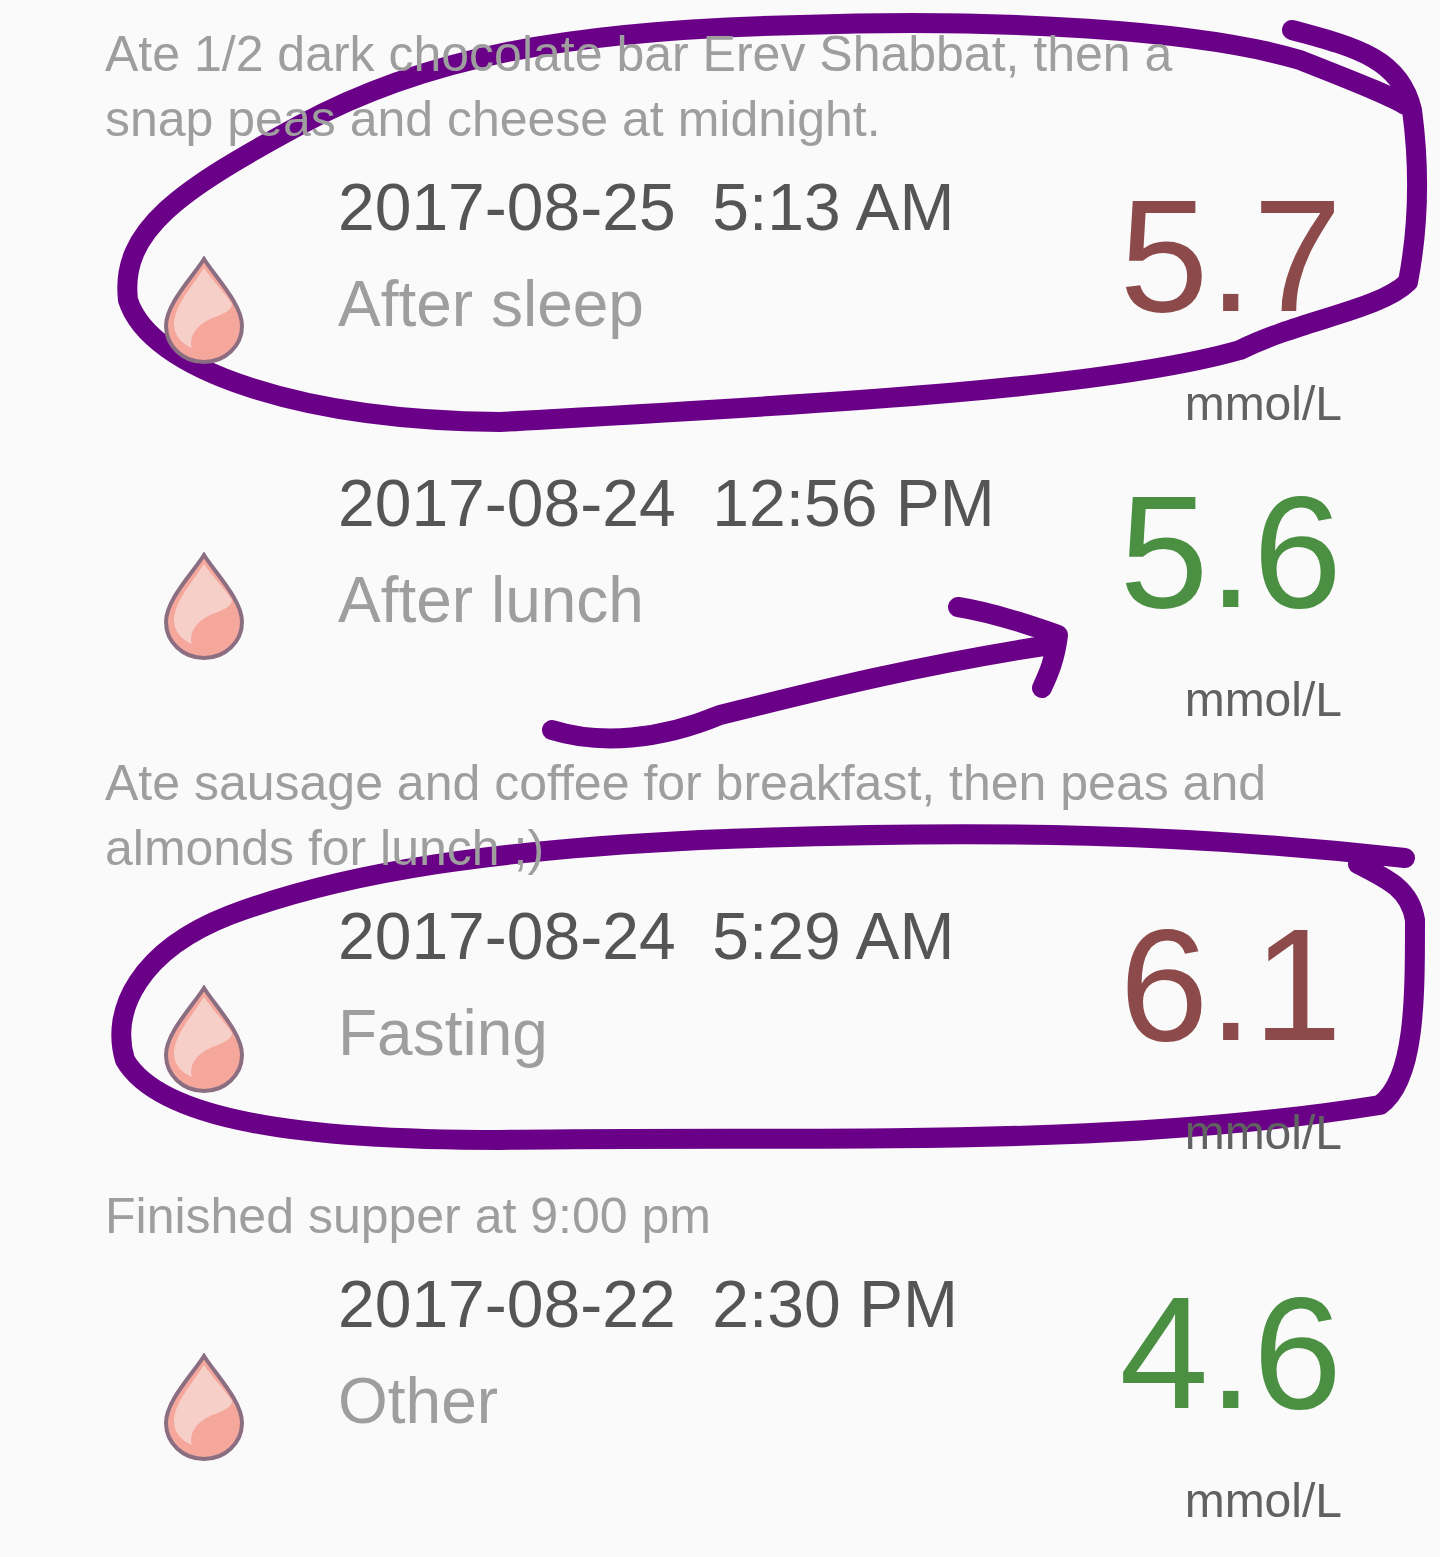 This screenshot has height=1557, width=1440. Describe the element at coordinates (418, 1401) in the screenshot. I see `meal-category: Other` at that location.